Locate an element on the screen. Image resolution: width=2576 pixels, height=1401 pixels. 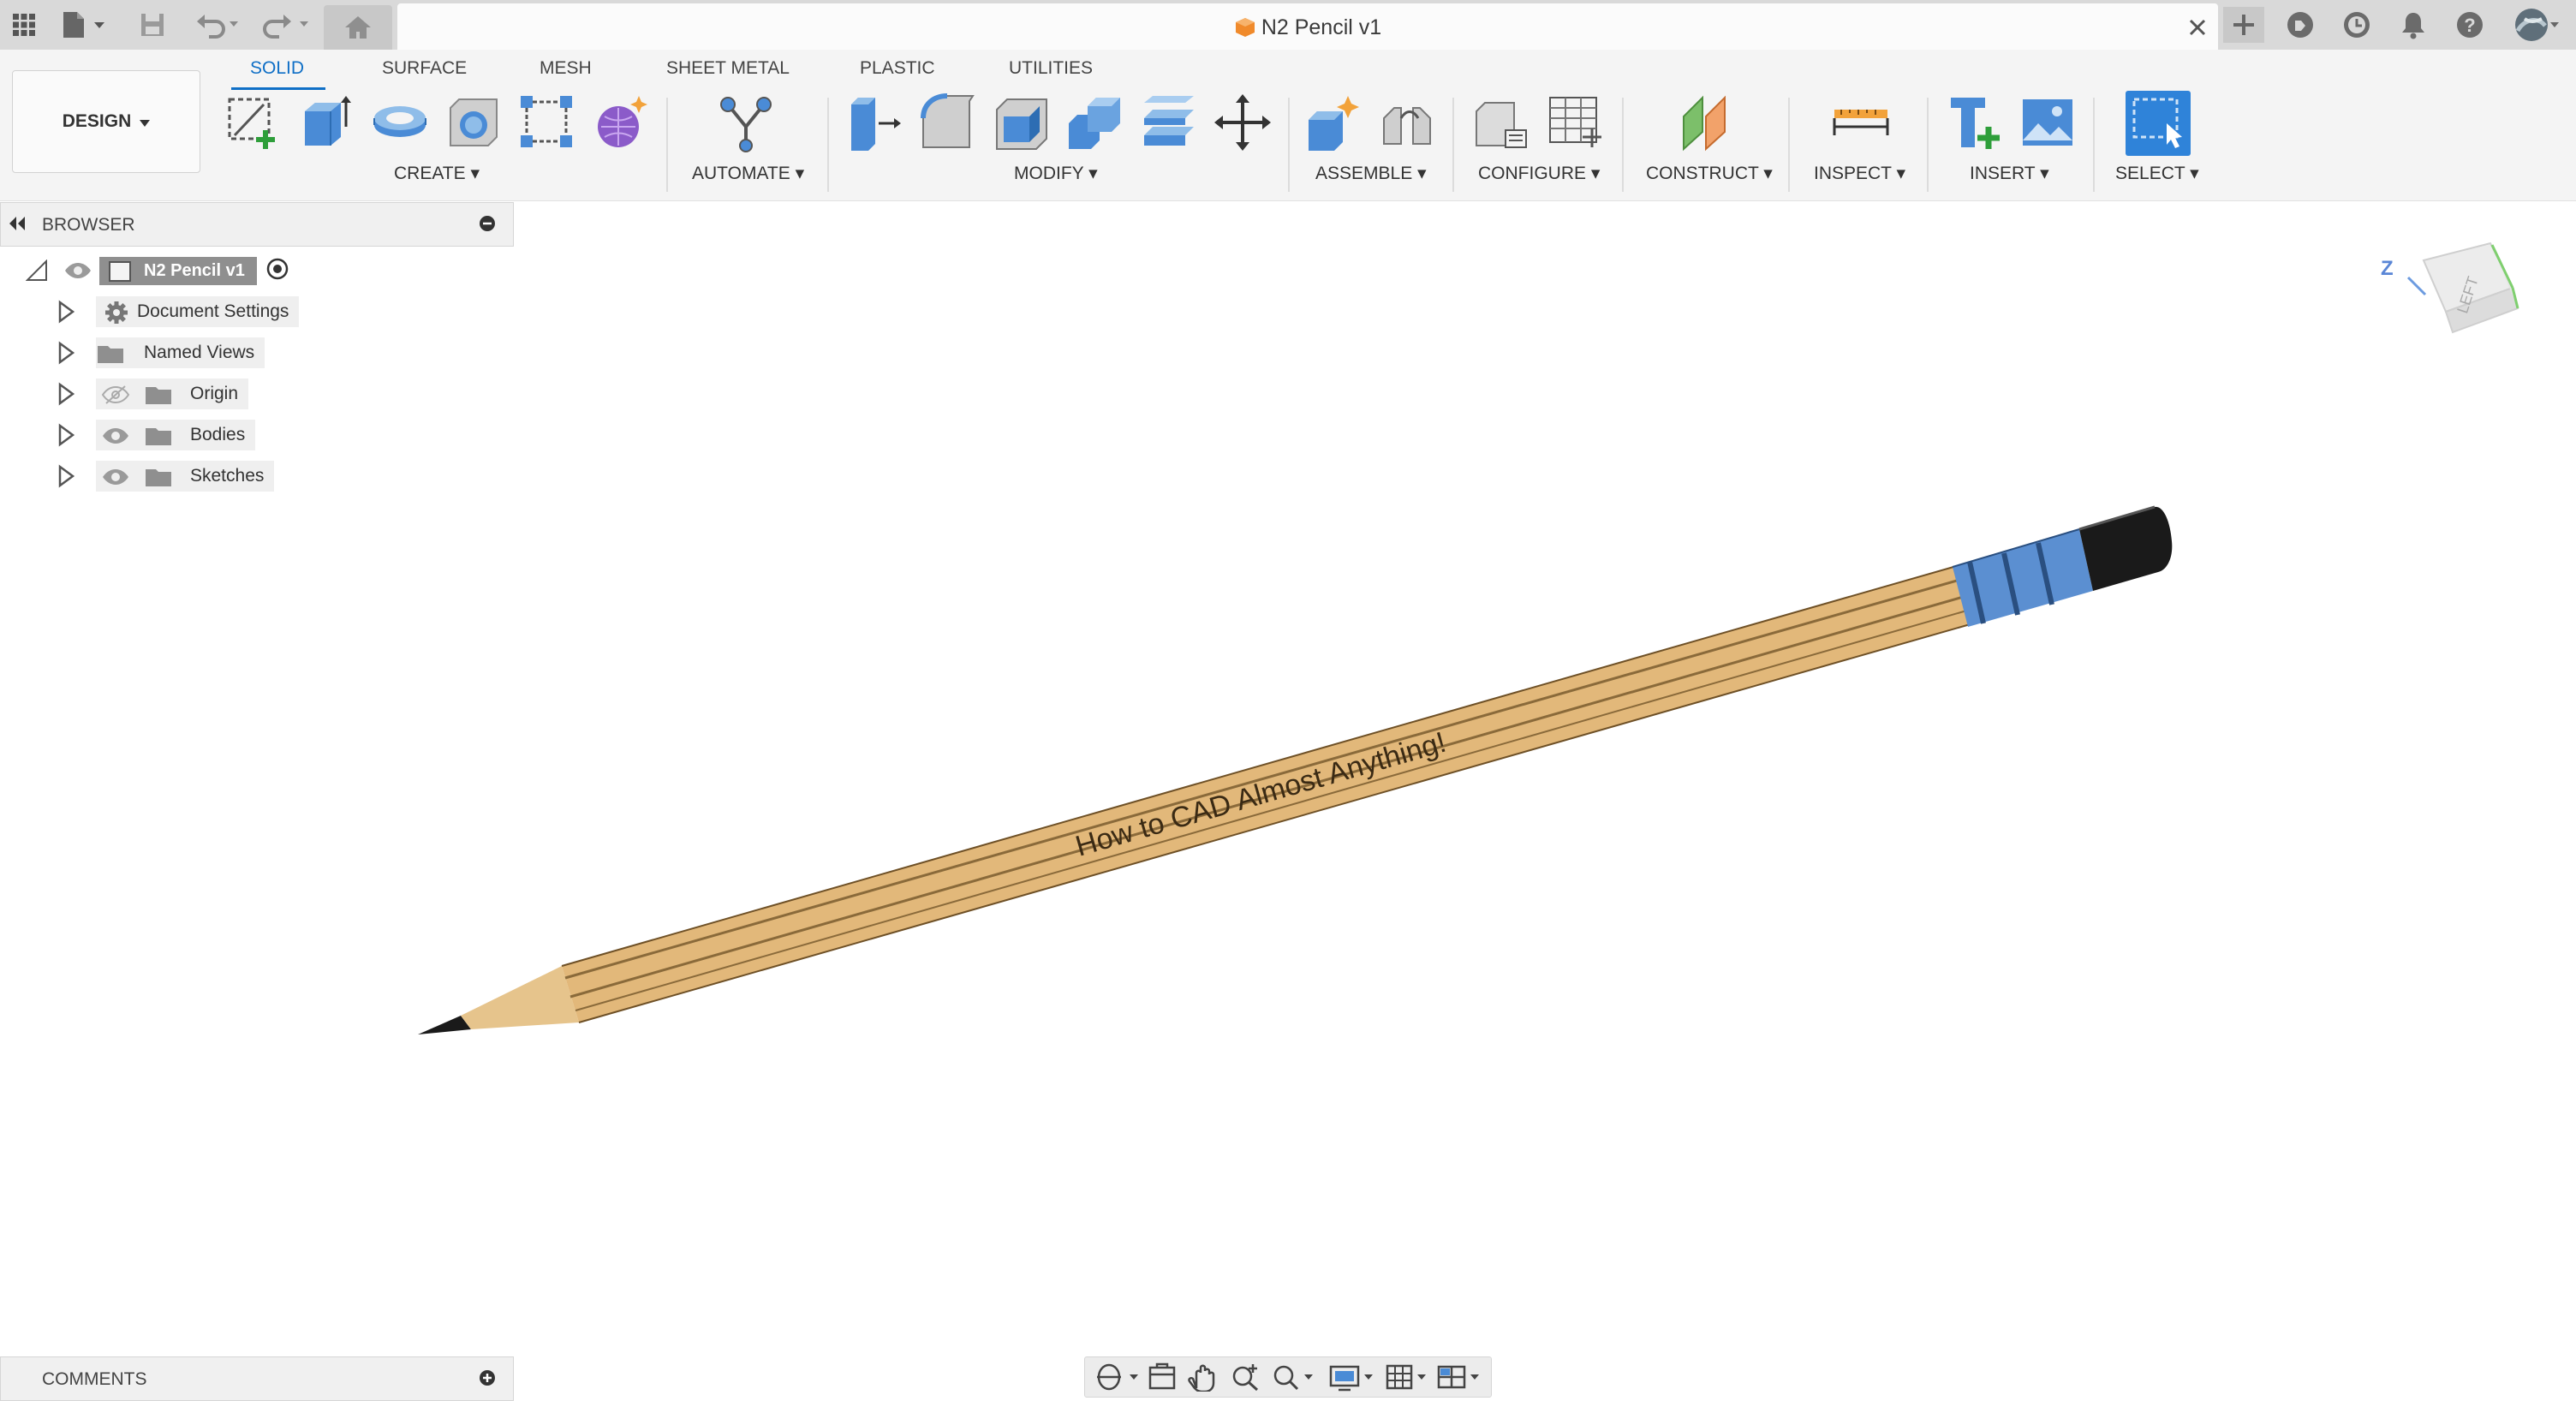
browser-item-document-settings: Document Settings is located at coordinates (178, 311).